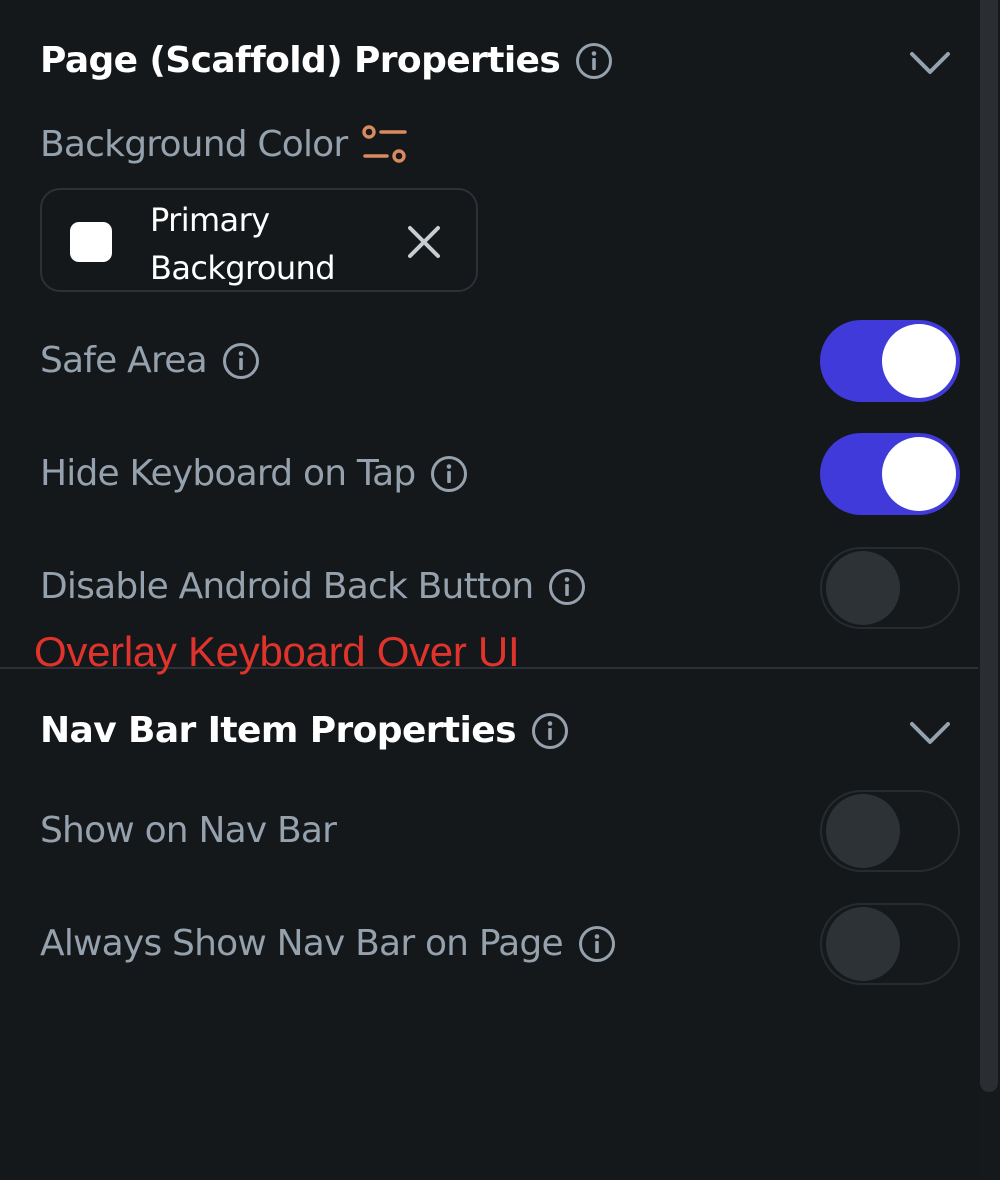 The height and width of the screenshot is (1180, 1000). I want to click on show-on-nav-bar-row: Show on Nav Bar, so click(188, 830).